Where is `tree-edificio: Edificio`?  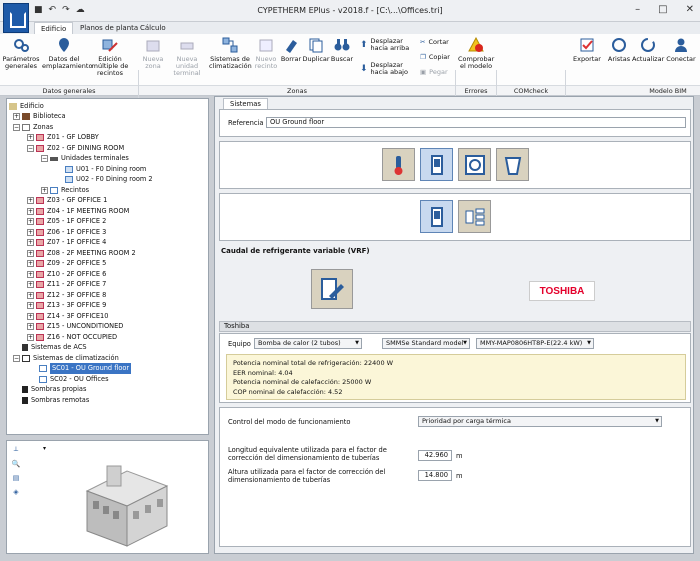
tree-edificio: Edificio is located at coordinates (107, 106).